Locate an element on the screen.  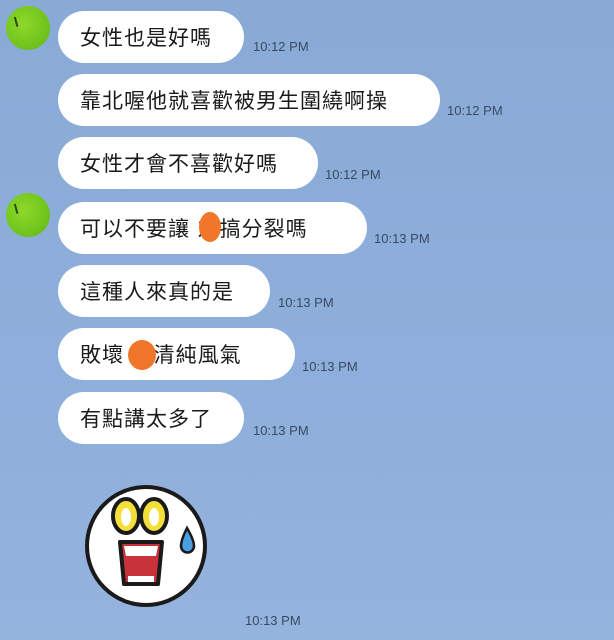
message-text: 敗壞 友清純風氣 is located at coordinates (161, 355).